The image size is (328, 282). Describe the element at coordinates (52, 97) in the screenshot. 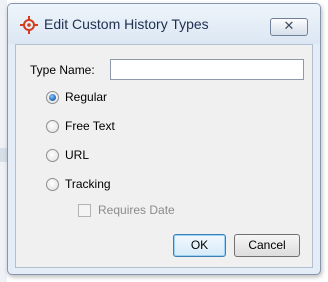

I see `radio-button-checked` at that location.